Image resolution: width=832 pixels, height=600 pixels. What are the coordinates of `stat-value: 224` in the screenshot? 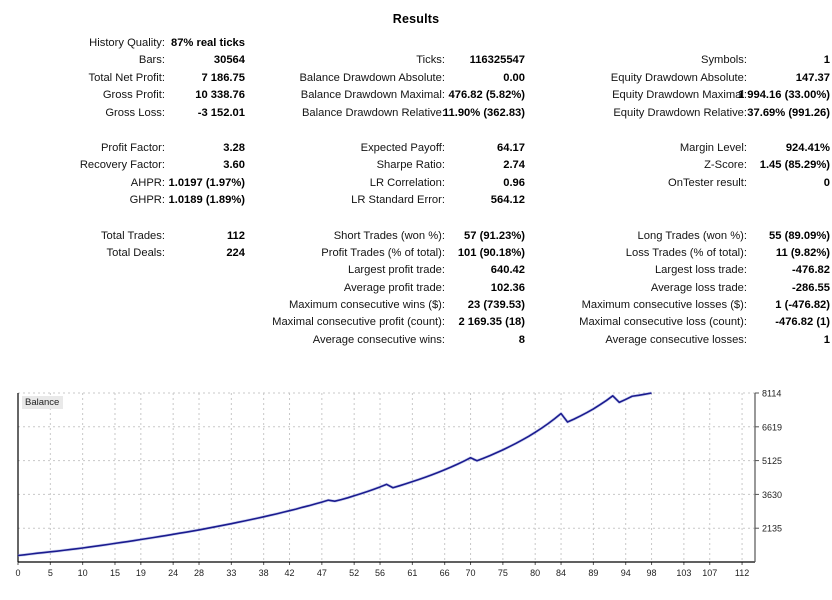 It's located at (235, 252).